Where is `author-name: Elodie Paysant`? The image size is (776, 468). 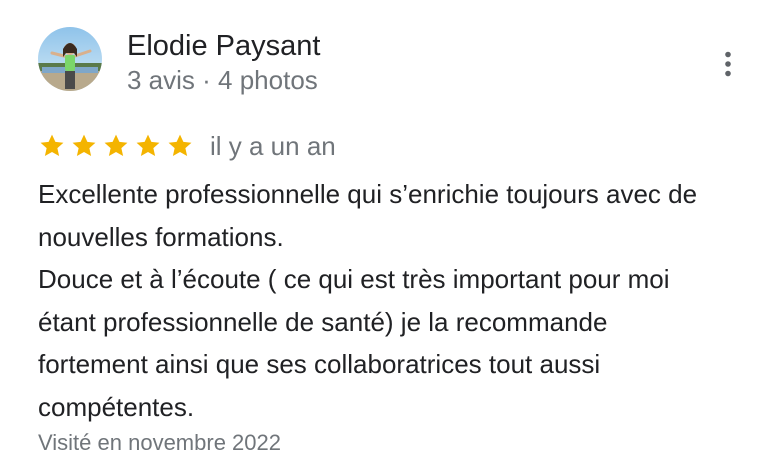
author-name: Elodie Paysant is located at coordinates (223, 46).